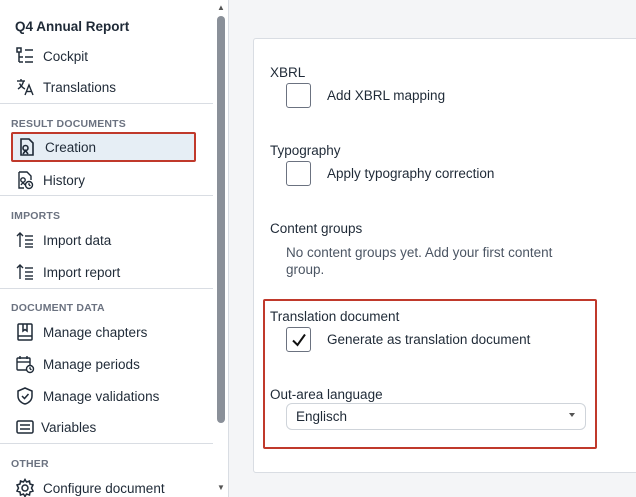 The height and width of the screenshot is (497, 636). I want to click on xbrl-heading: XBRL, so click(288, 72).